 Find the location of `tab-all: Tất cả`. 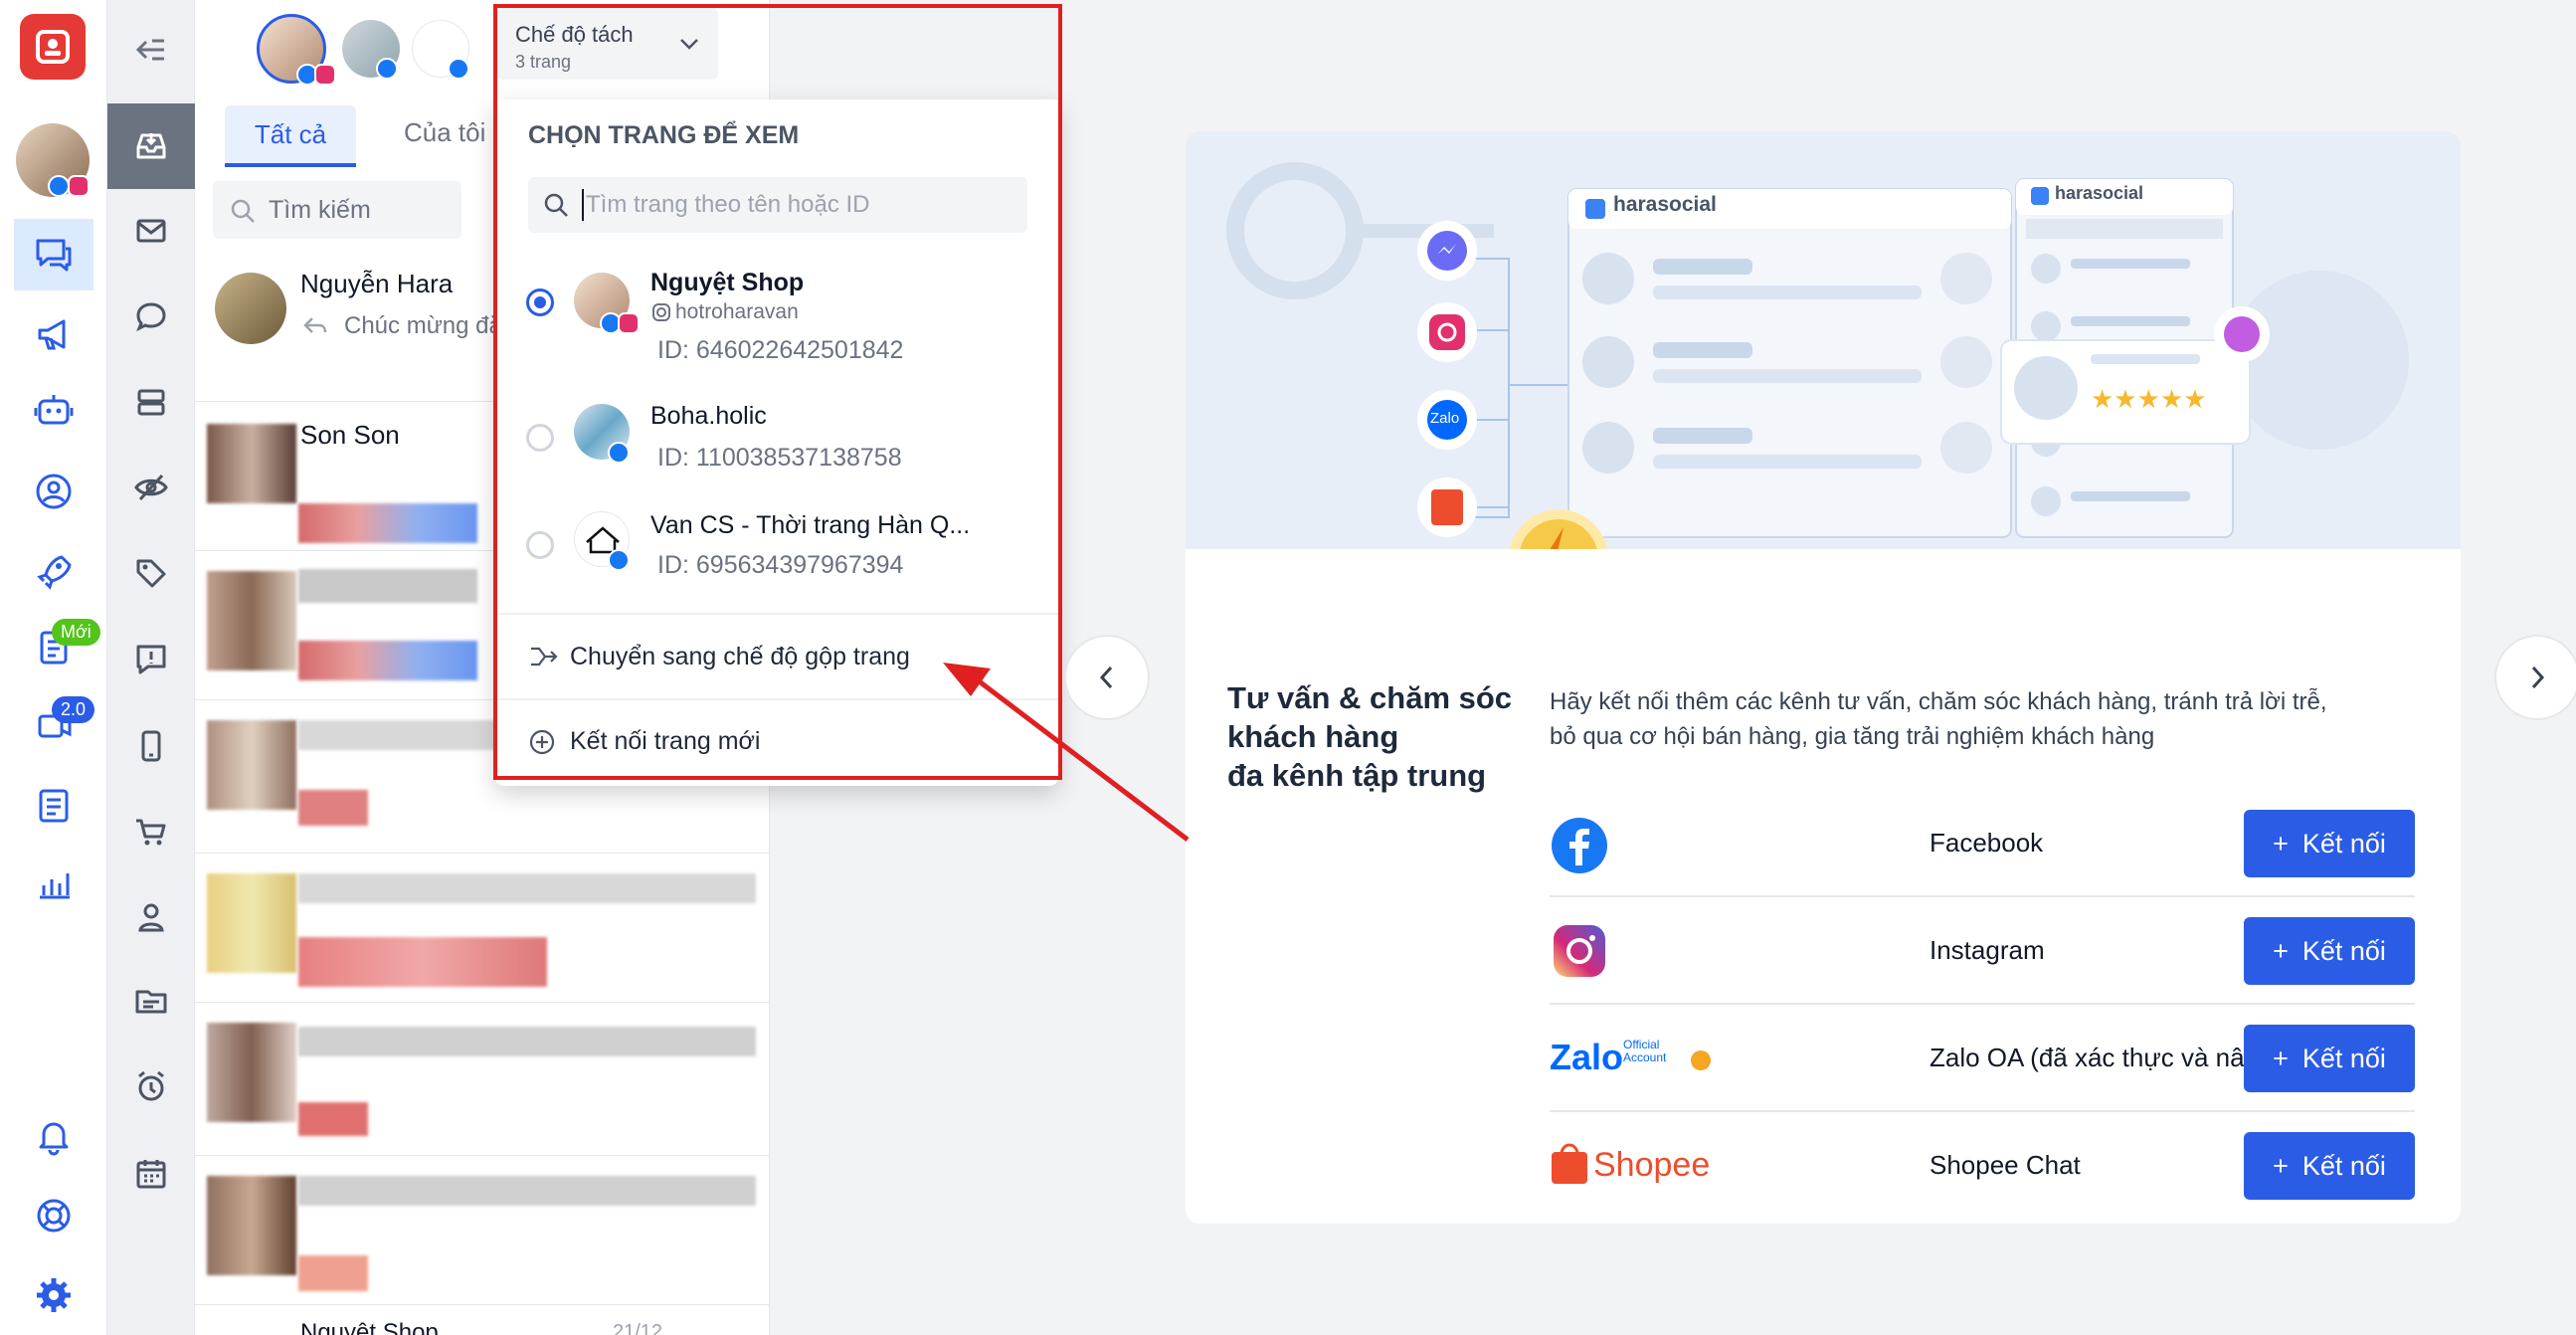

tab-all: Tất cả is located at coordinates (290, 136).